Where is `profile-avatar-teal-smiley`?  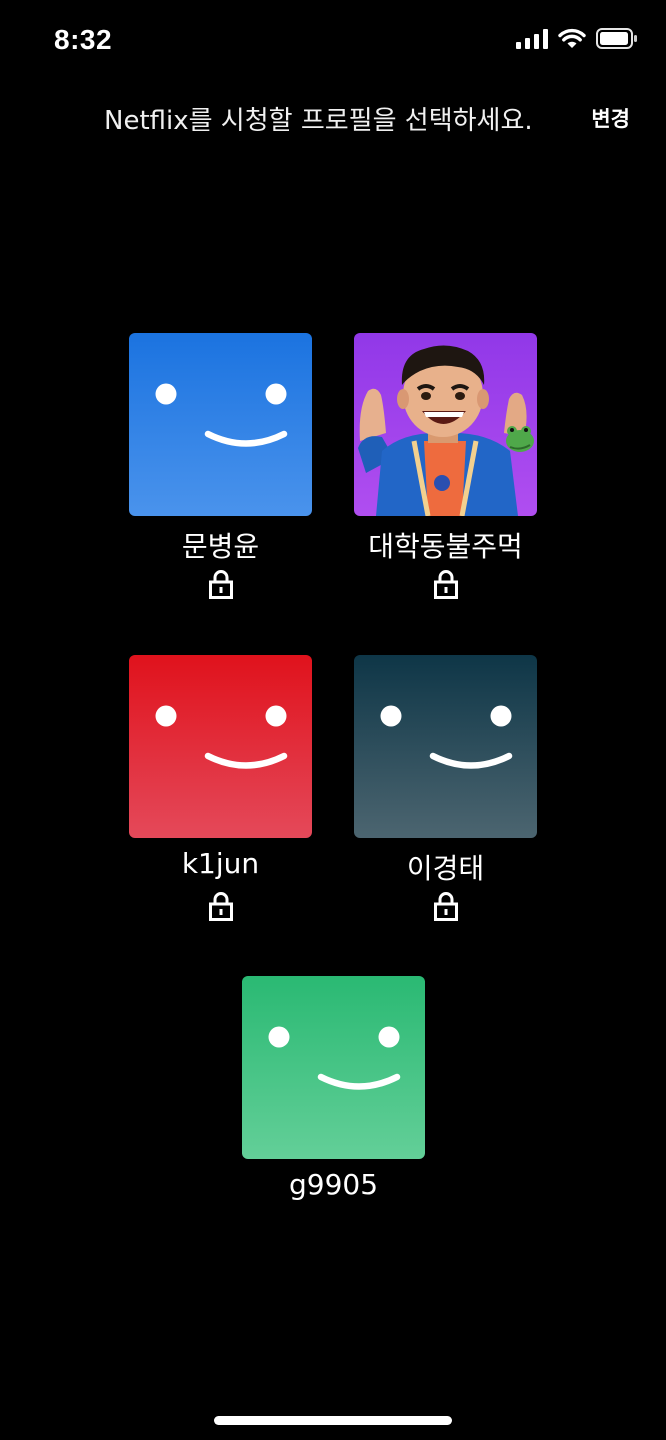 profile-avatar-teal-smiley is located at coordinates (445, 746).